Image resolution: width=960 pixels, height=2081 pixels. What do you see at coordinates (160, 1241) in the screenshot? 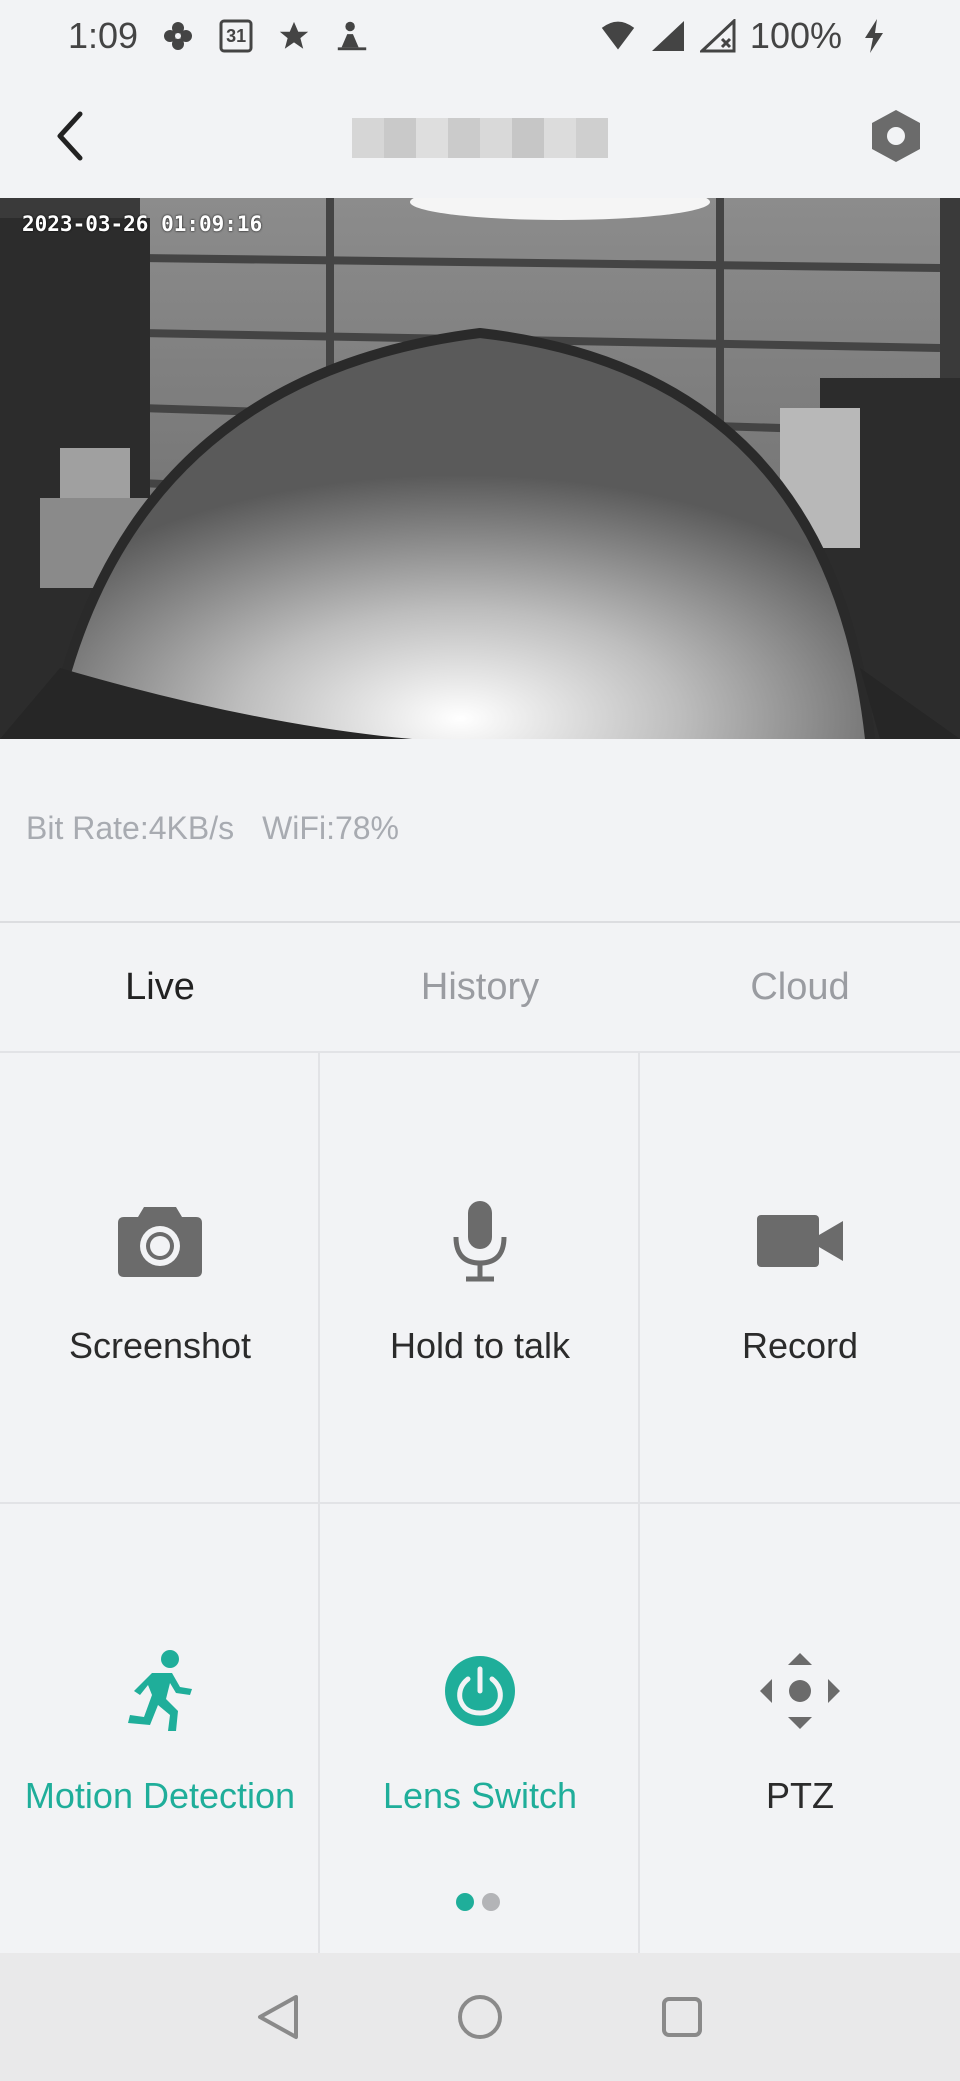
I see `camera-icon` at bounding box center [160, 1241].